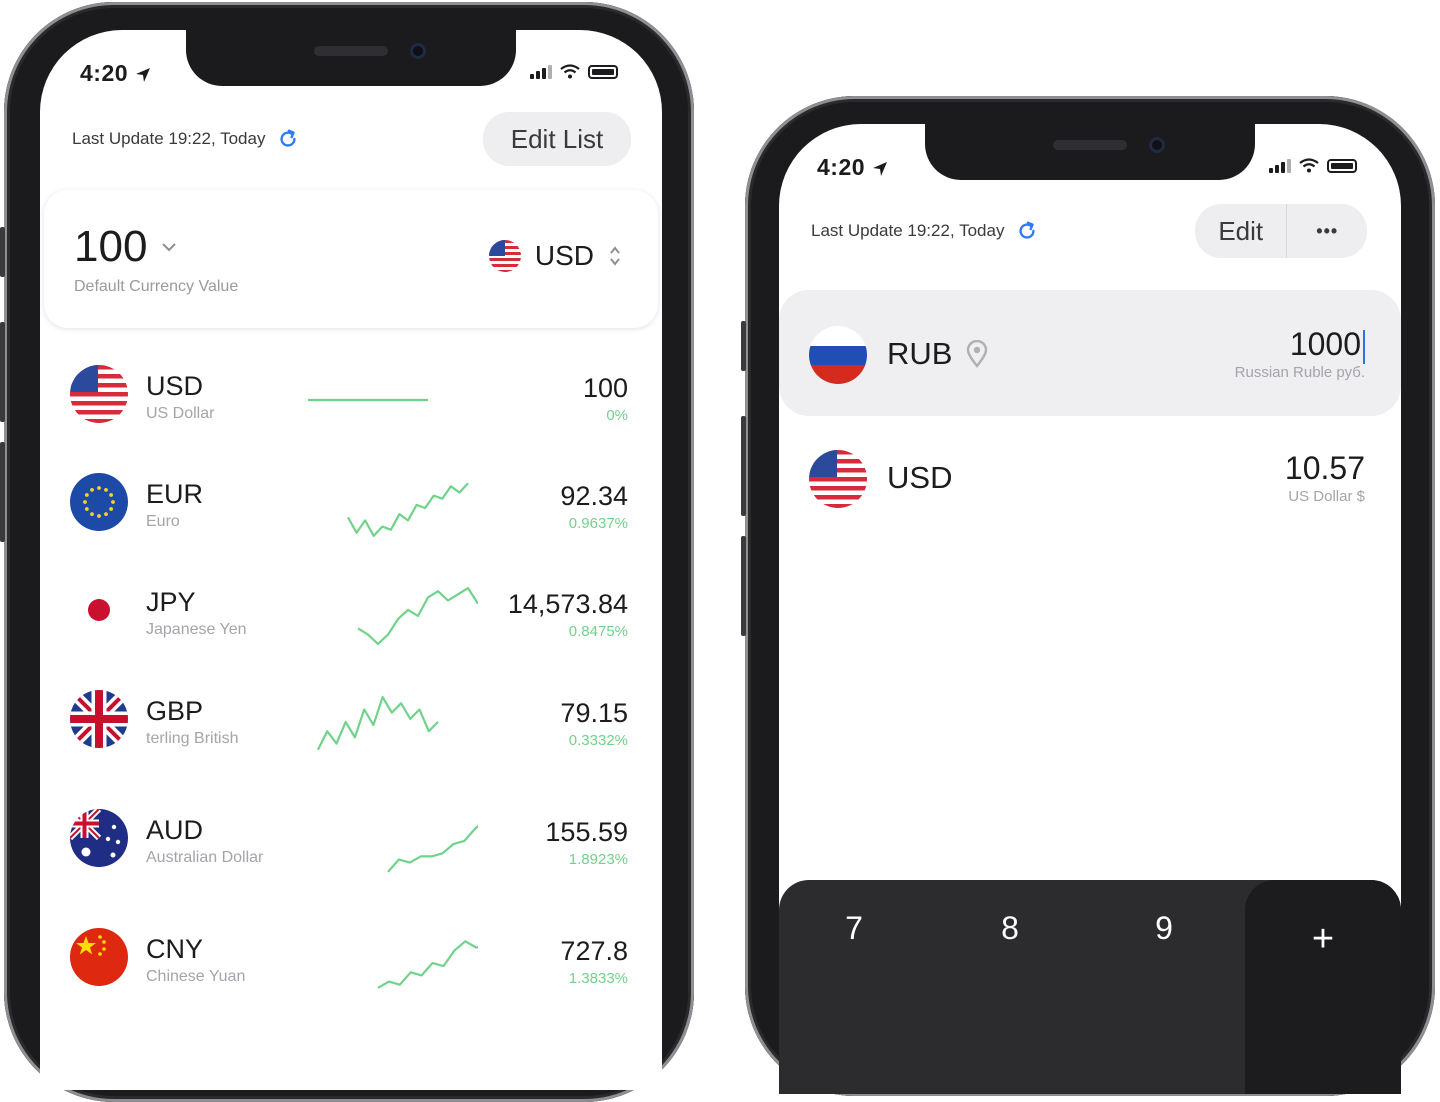  Describe the element at coordinates (1241, 231) in the screenshot. I see `edit-button: Edit` at that location.